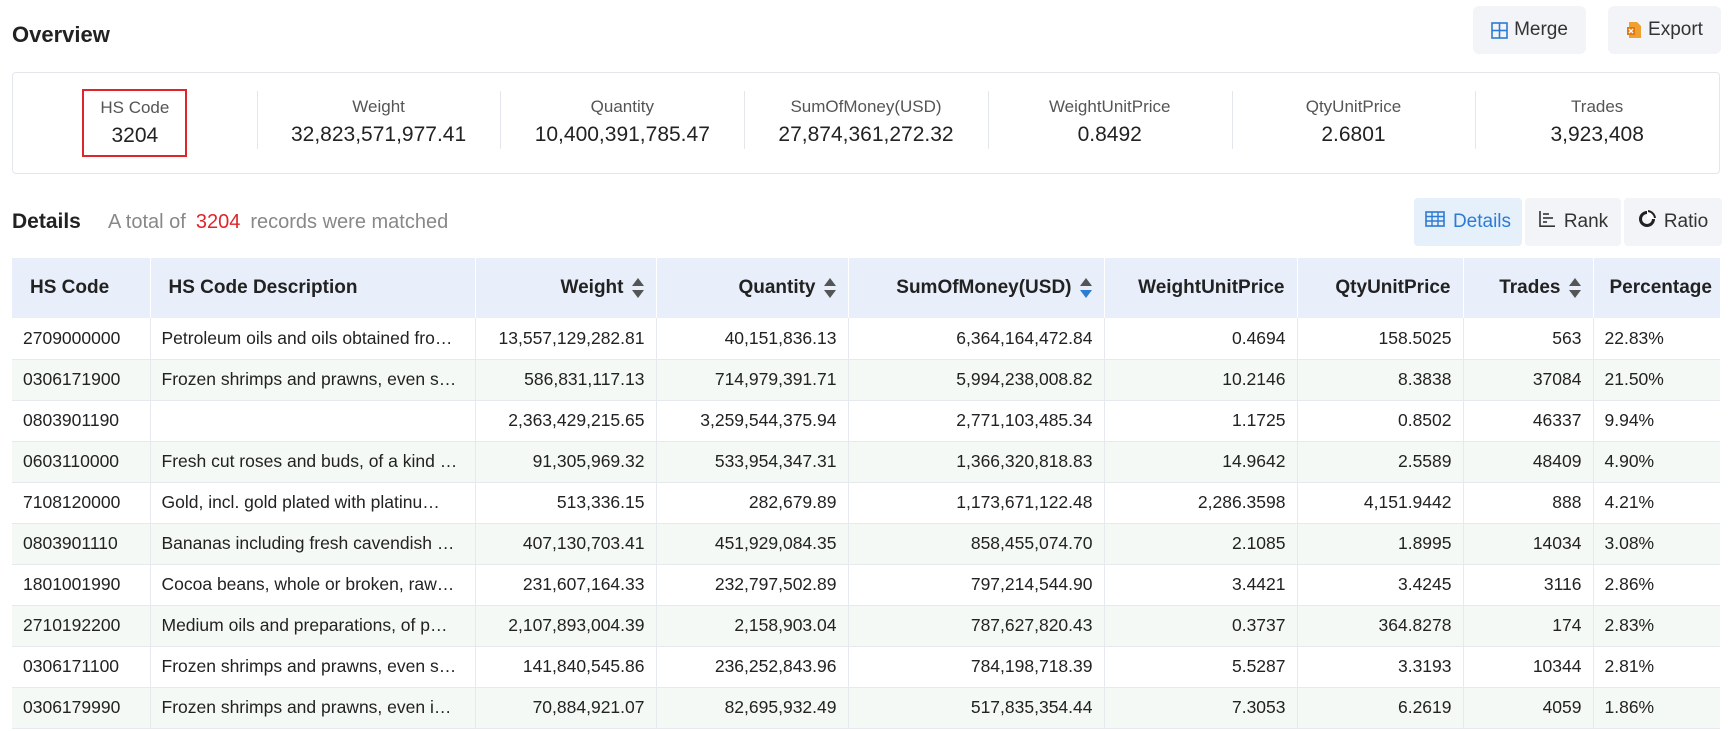  Describe the element at coordinates (976, 503) in the screenshot. I see `cell-sum-of-money: 1,173,671,122.48` at that location.